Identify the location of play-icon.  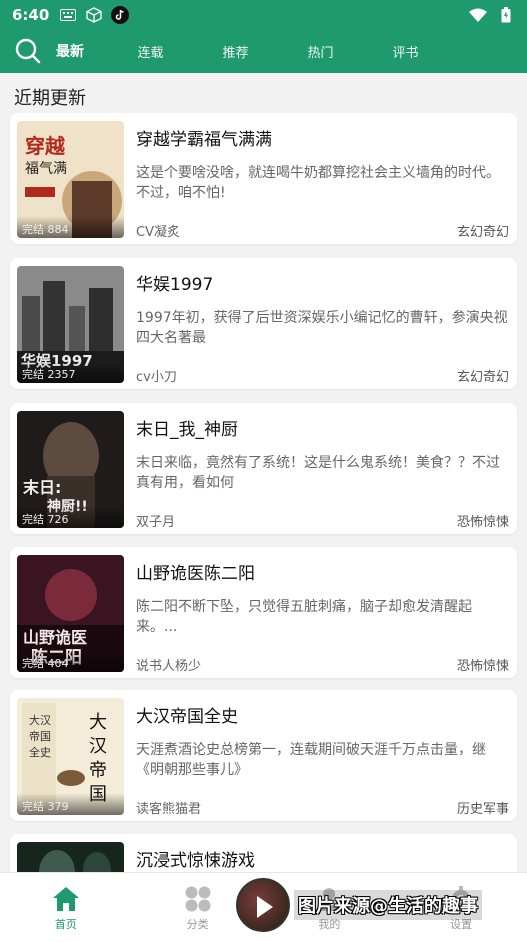
(265, 907).